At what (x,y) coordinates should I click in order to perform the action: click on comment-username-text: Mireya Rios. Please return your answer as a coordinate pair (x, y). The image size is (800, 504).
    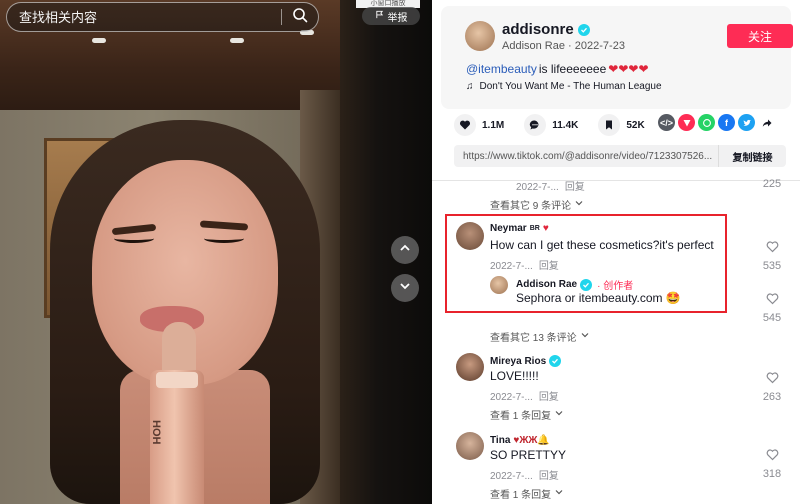
    Looking at the image, I should click on (518, 361).